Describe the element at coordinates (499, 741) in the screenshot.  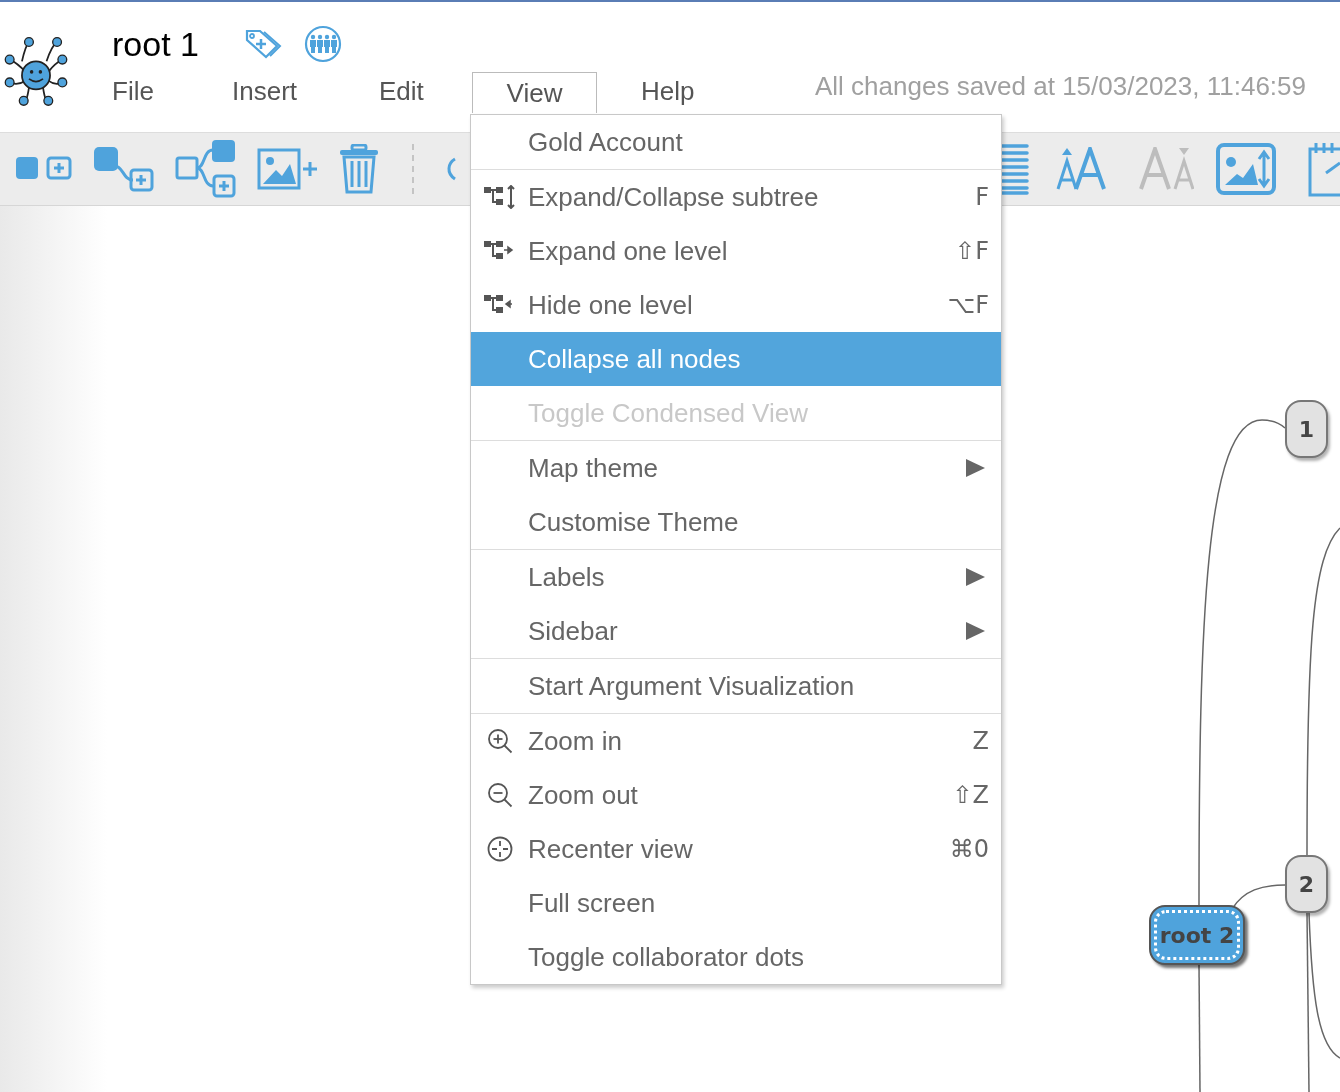
I see `zoom-in-icon` at that location.